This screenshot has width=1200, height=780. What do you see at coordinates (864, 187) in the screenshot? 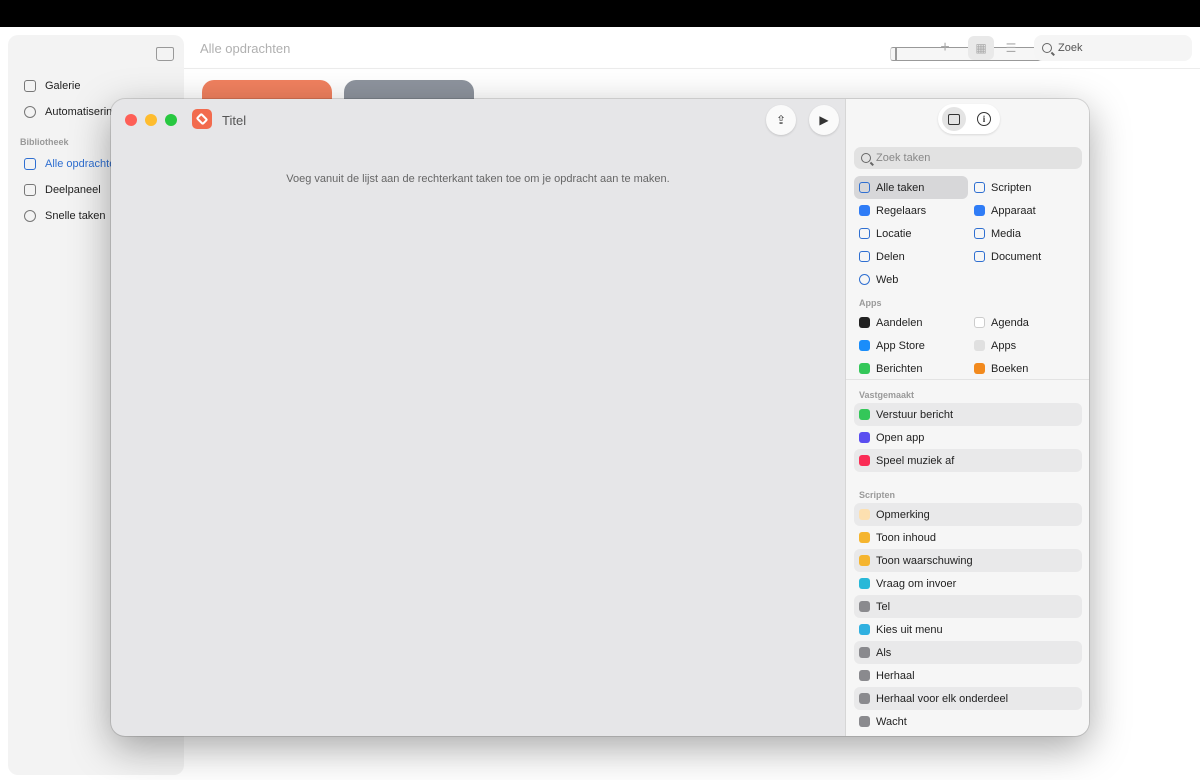
I see `list-icon` at bounding box center [864, 187].